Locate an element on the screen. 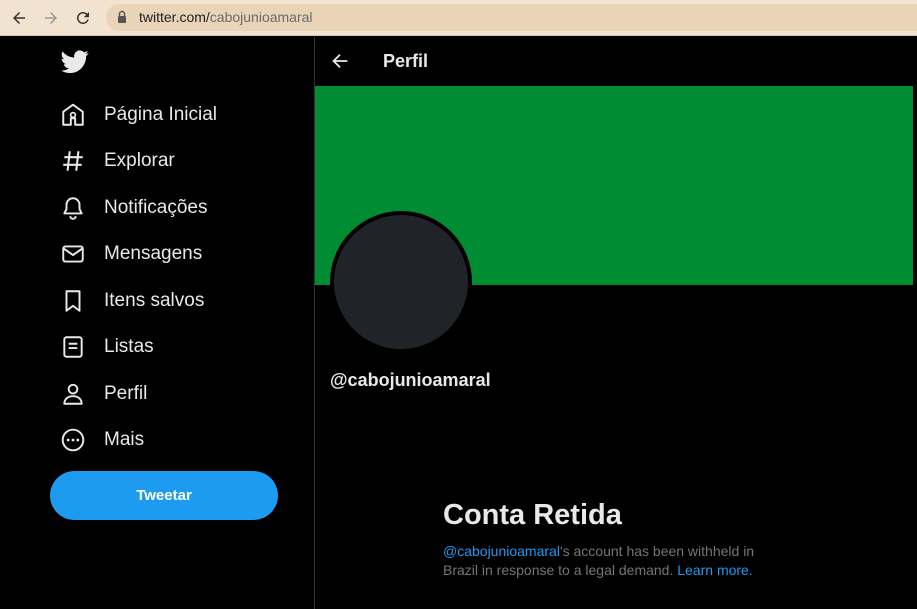 The width and height of the screenshot is (917, 609). sidebar-item-explore: Explorar is located at coordinates (116, 161).